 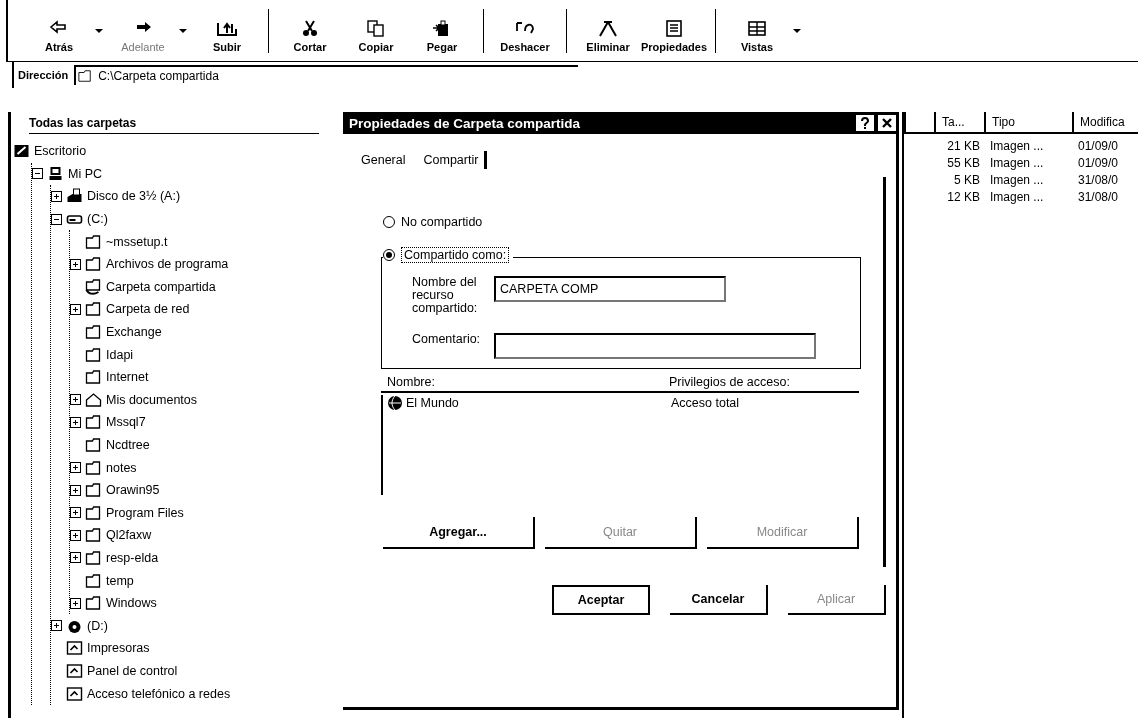 What do you see at coordinates (120, 354) in the screenshot?
I see `tree-item: Idapi` at bounding box center [120, 354].